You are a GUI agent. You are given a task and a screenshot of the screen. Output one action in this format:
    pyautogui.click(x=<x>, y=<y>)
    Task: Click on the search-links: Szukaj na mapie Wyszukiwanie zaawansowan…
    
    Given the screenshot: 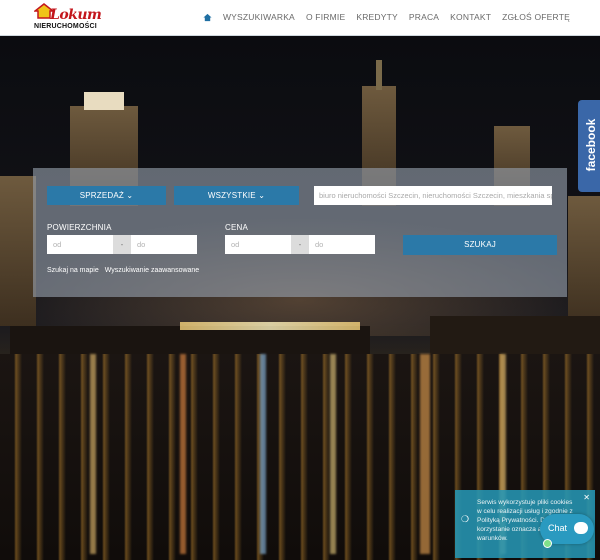 What is the action you would take?
    pyautogui.click(x=125, y=270)
    